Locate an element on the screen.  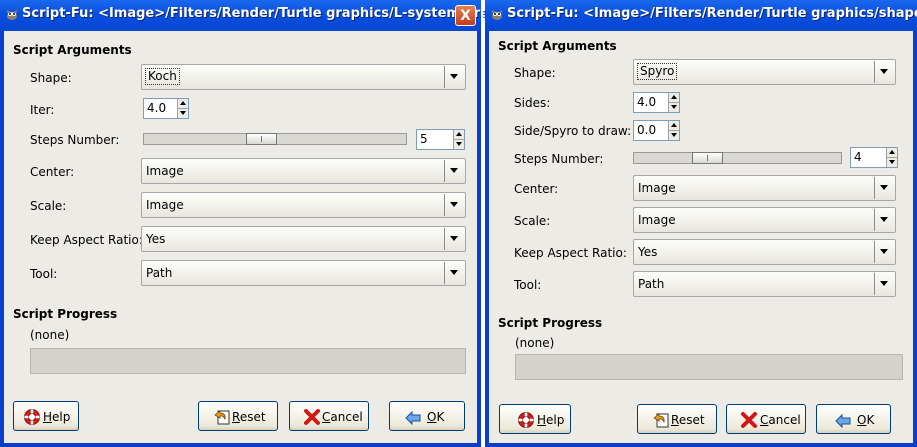
steps-number-spinner: 4 is located at coordinates (874, 157).